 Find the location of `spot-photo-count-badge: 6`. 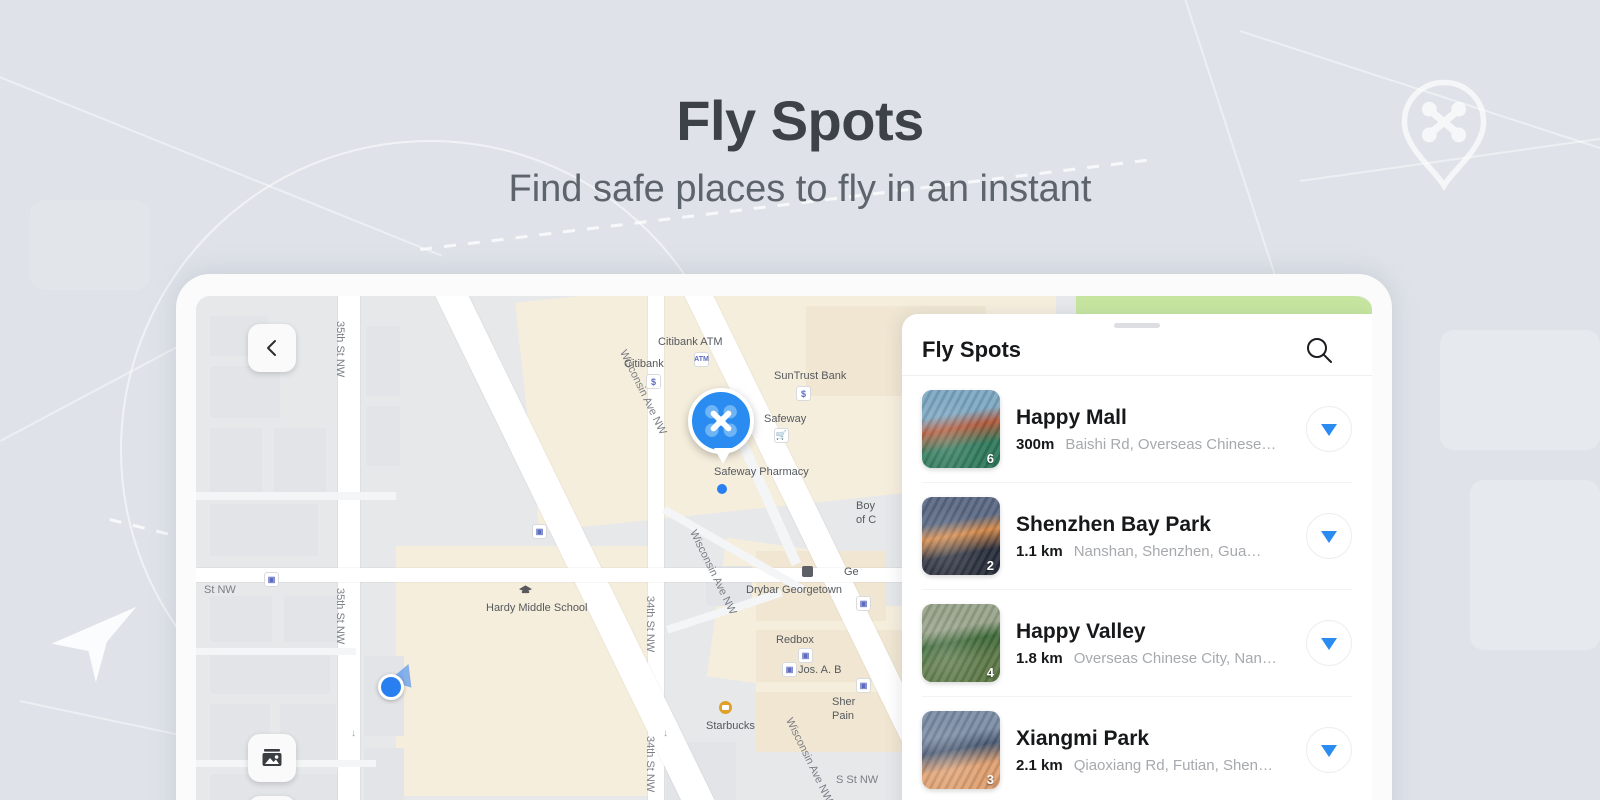

spot-photo-count-badge: 6 is located at coordinates (990, 458).